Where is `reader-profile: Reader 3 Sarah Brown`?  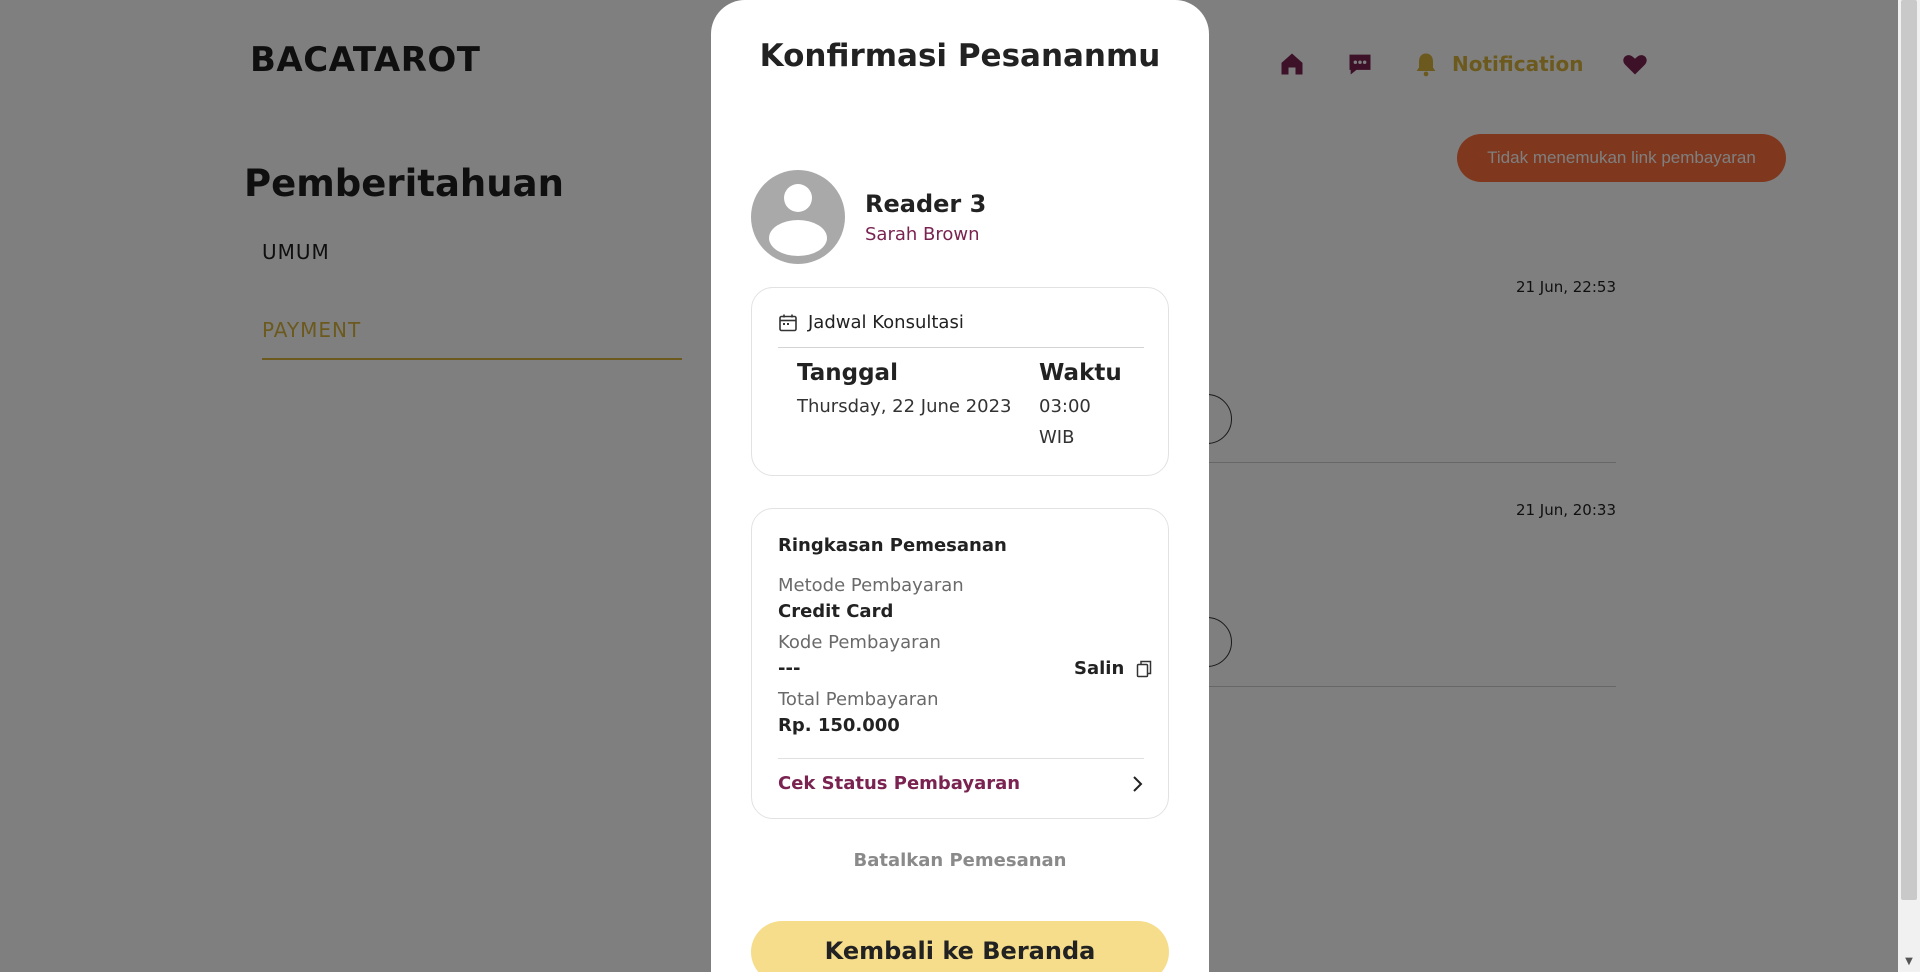 reader-profile: Reader 3 Sarah Brown is located at coordinates (868, 217).